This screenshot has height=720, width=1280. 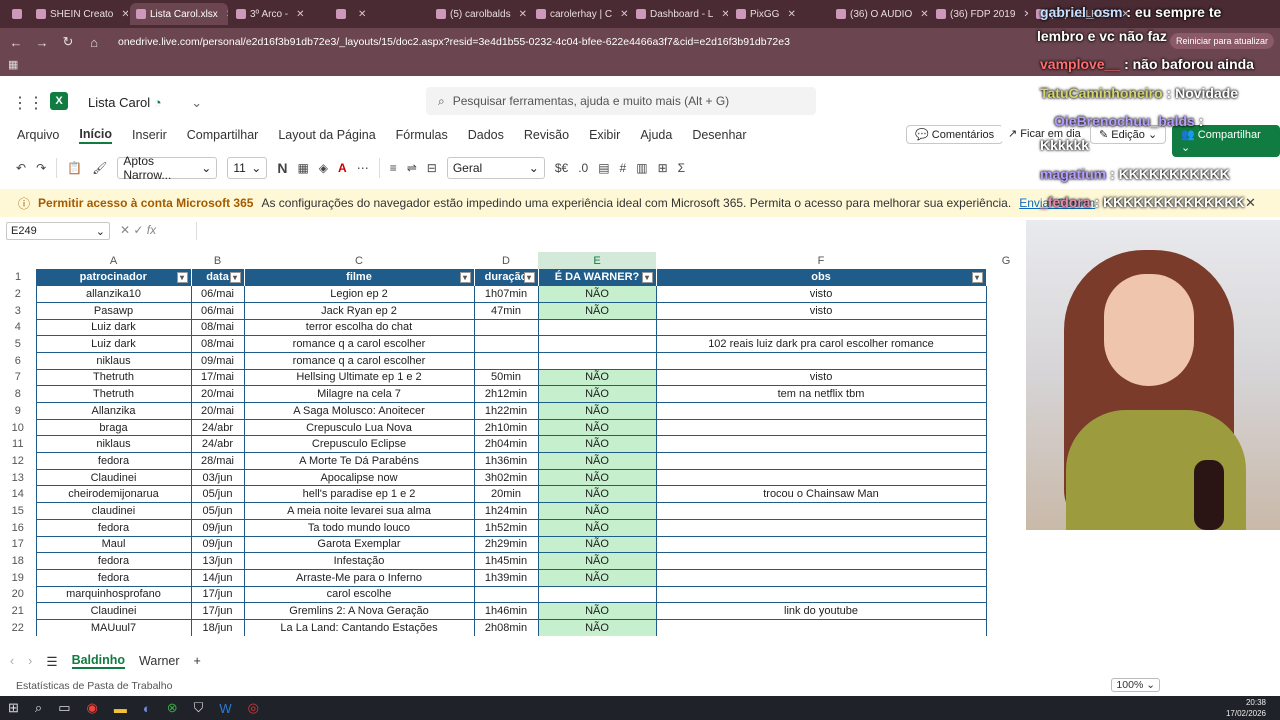 What do you see at coordinates (379, 14) in the screenshot?
I see `browser-tab: ✕` at bounding box center [379, 14].